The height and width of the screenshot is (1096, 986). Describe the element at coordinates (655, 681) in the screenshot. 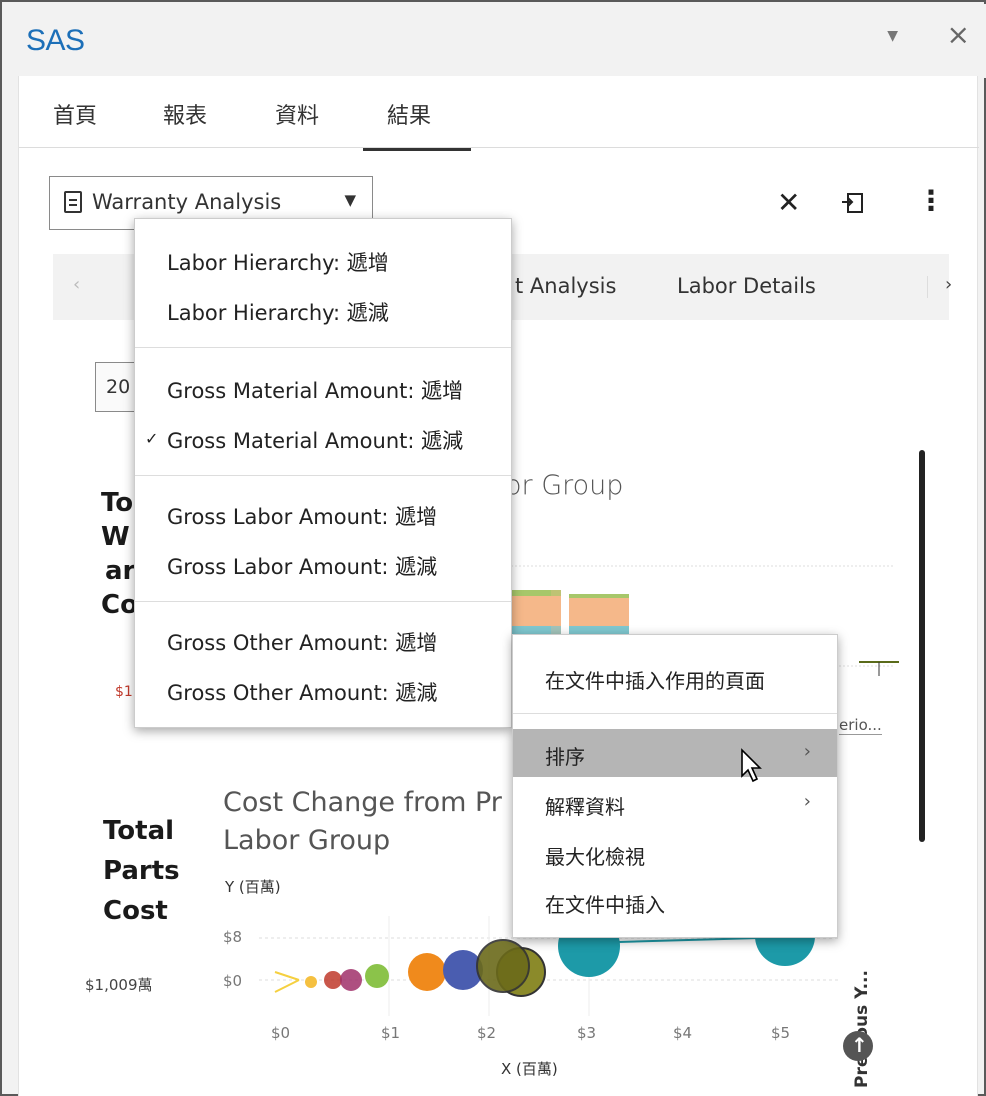

I see `menu-item-label: 在文件中插入作用的頁面` at that location.